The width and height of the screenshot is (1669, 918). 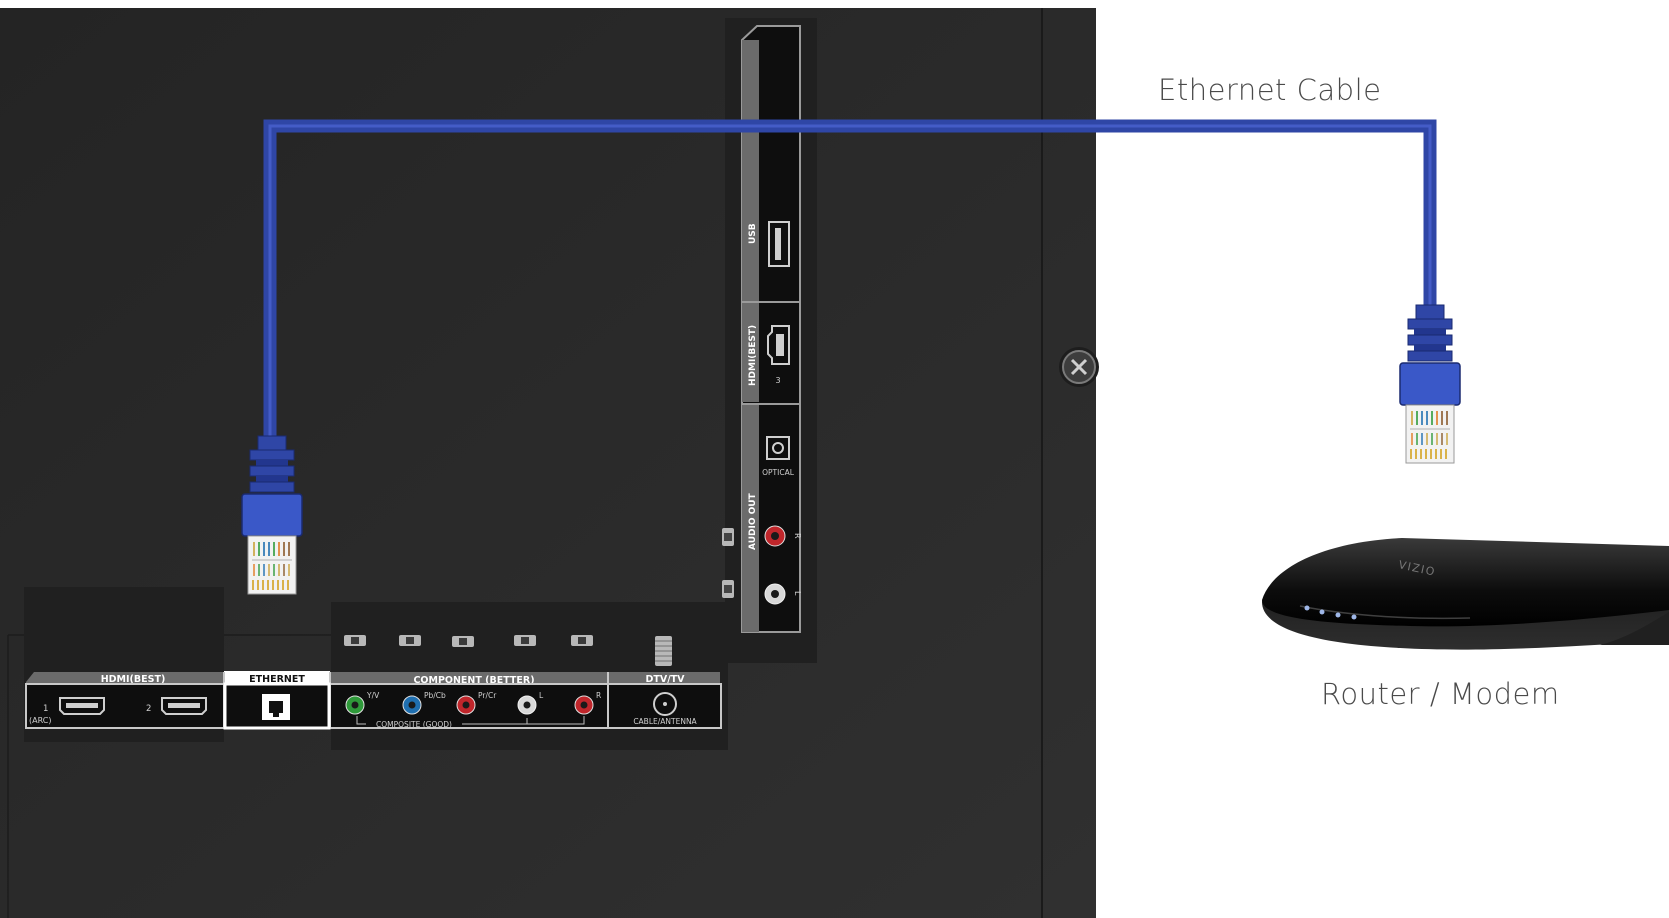 What do you see at coordinates (414, 724) in the screenshot?
I see `composite-label: COMPOSITE (GOOD)` at bounding box center [414, 724].